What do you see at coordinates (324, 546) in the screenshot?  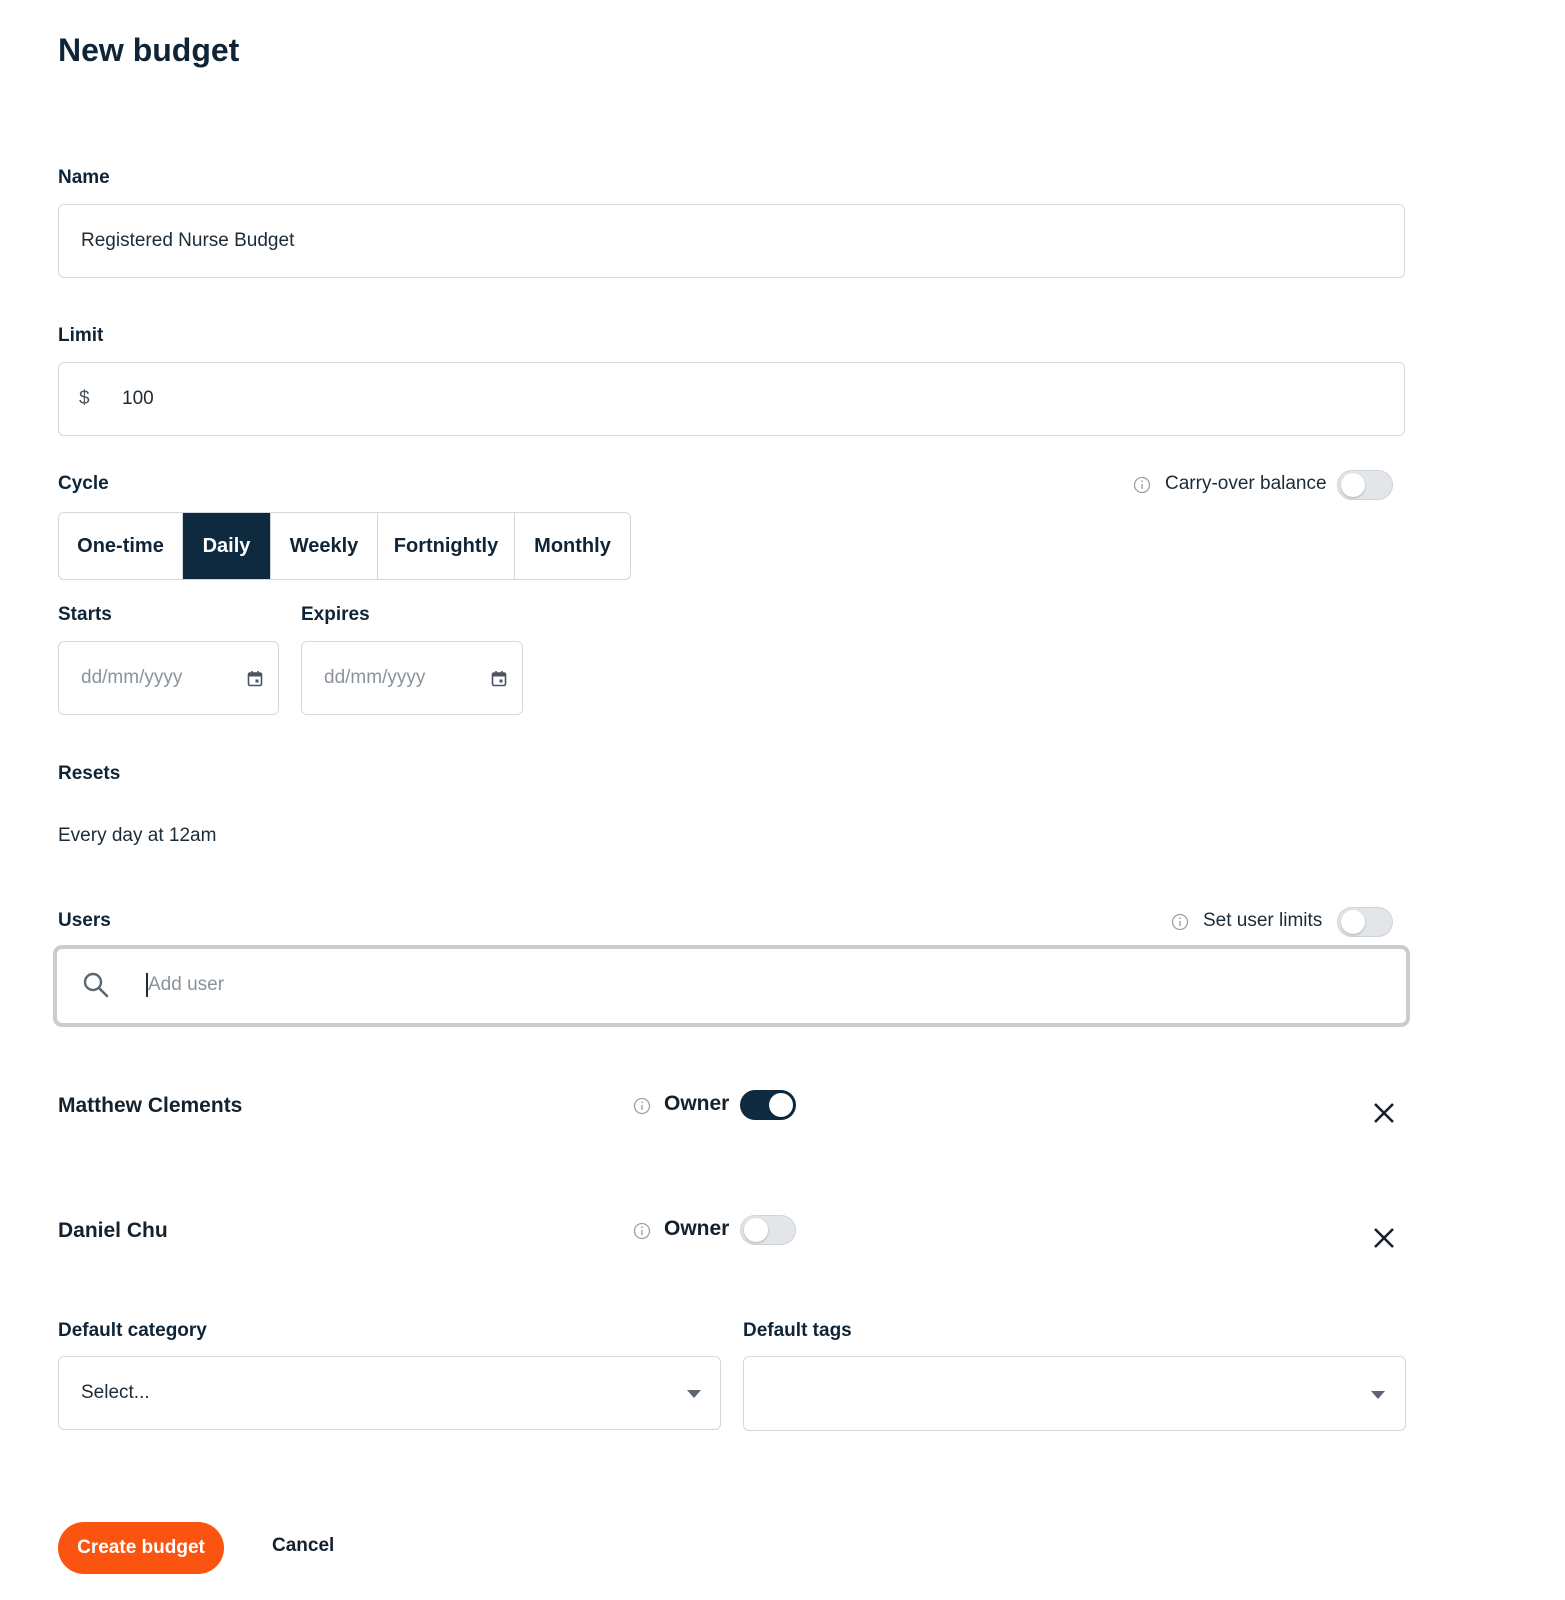 I see `cycle-option-weekly: Weekly` at bounding box center [324, 546].